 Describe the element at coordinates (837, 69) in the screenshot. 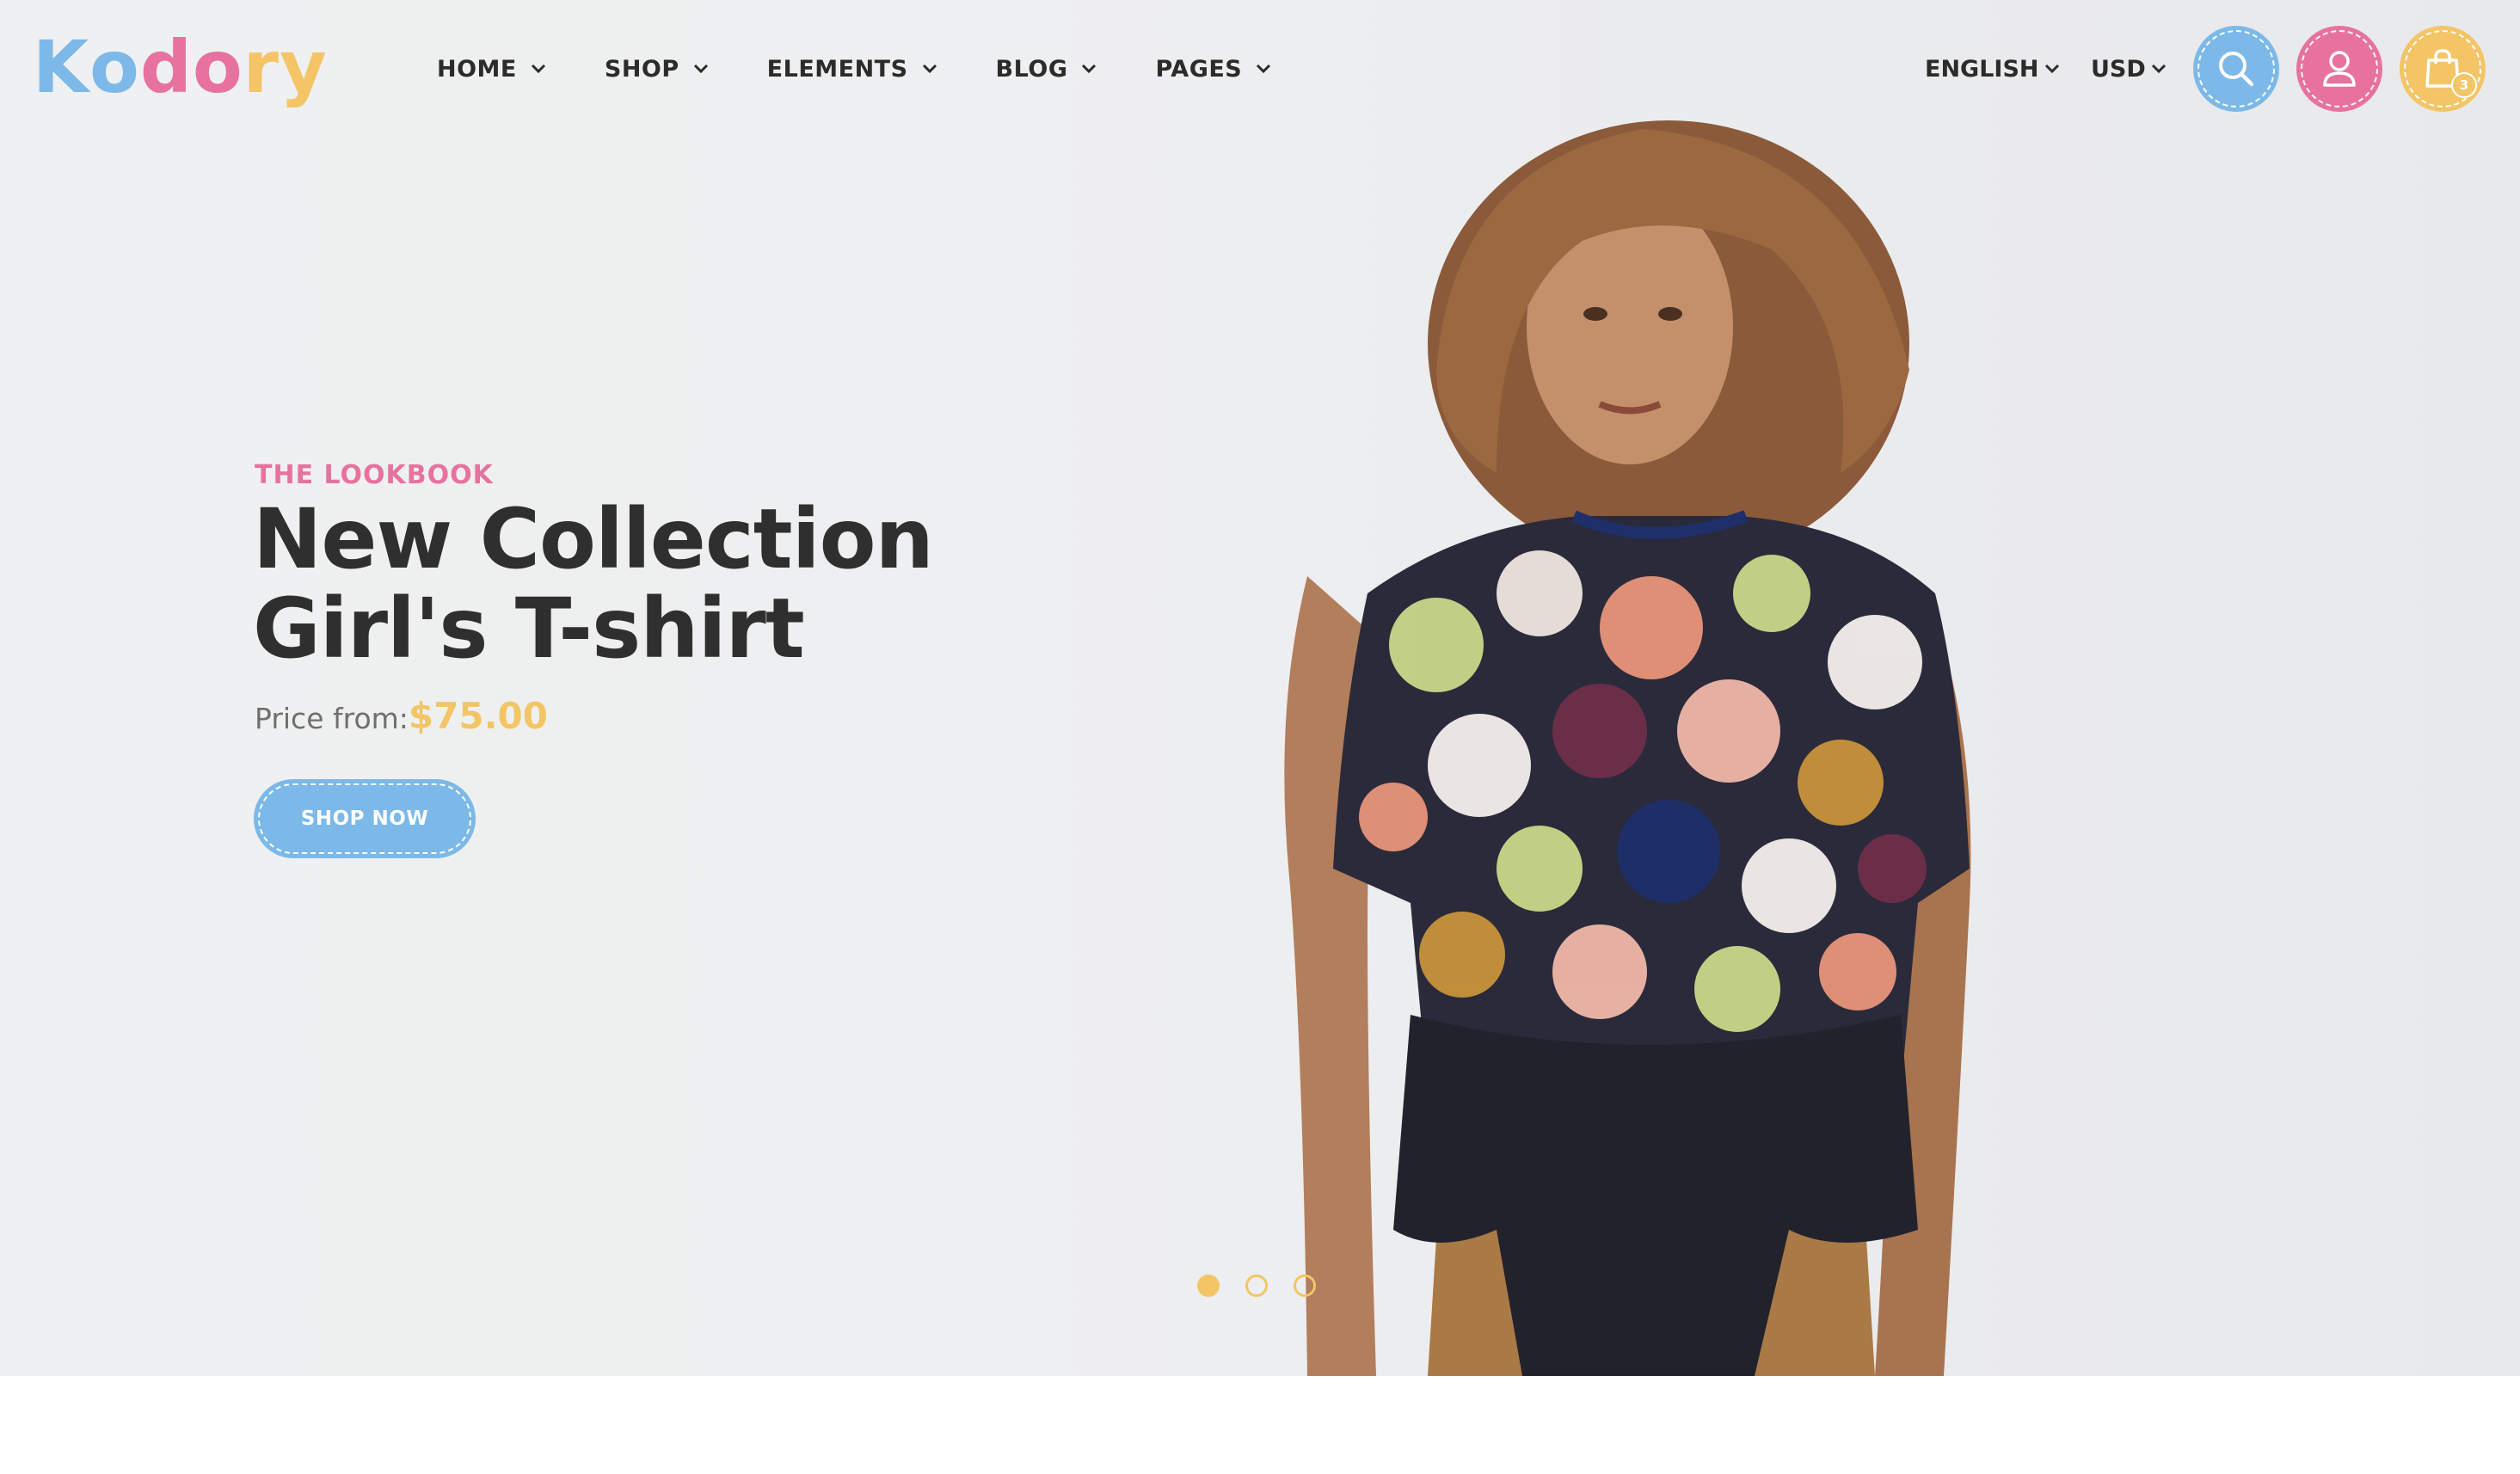

I see `nav-item-label: ELEMENTS` at that location.